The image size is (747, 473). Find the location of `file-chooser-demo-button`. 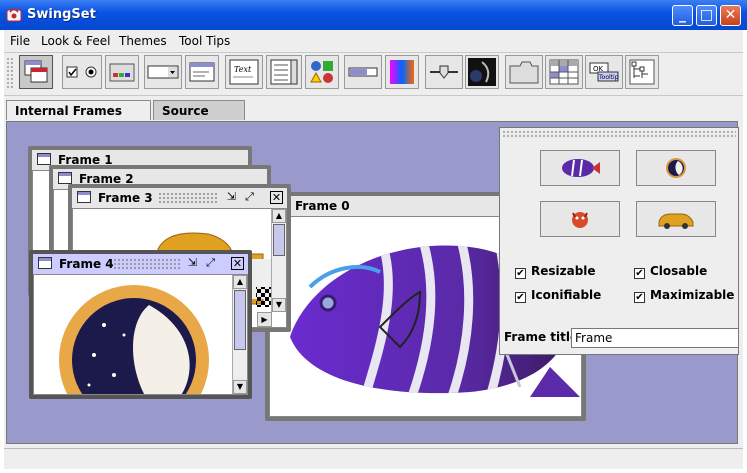

file-chooser-demo-button is located at coordinates (122, 72).